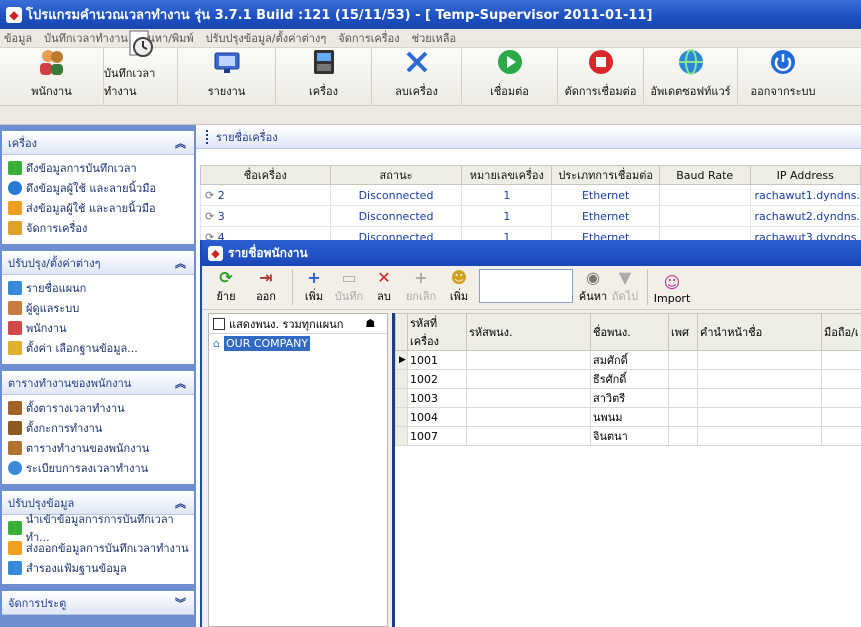  I want to click on sidebar-item-shifts: ตั้งกะการทำงาน, so click(101, 428).